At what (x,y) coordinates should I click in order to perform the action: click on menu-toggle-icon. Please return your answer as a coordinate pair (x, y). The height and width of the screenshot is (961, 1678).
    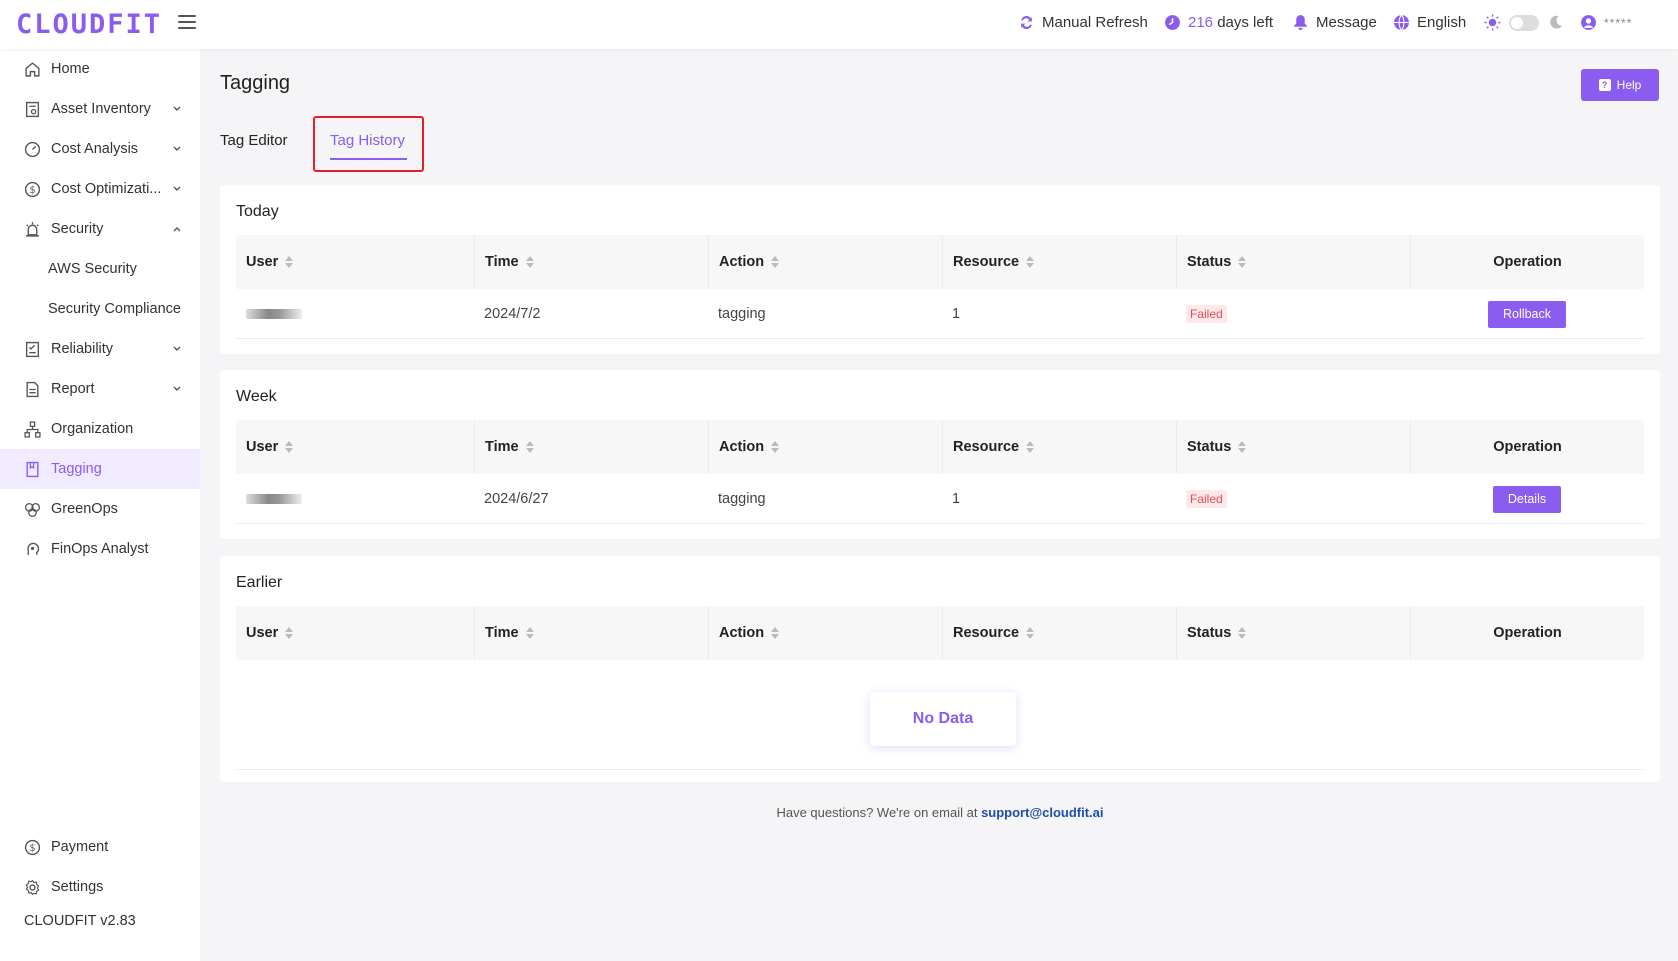
    Looking at the image, I should click on (187, 23).